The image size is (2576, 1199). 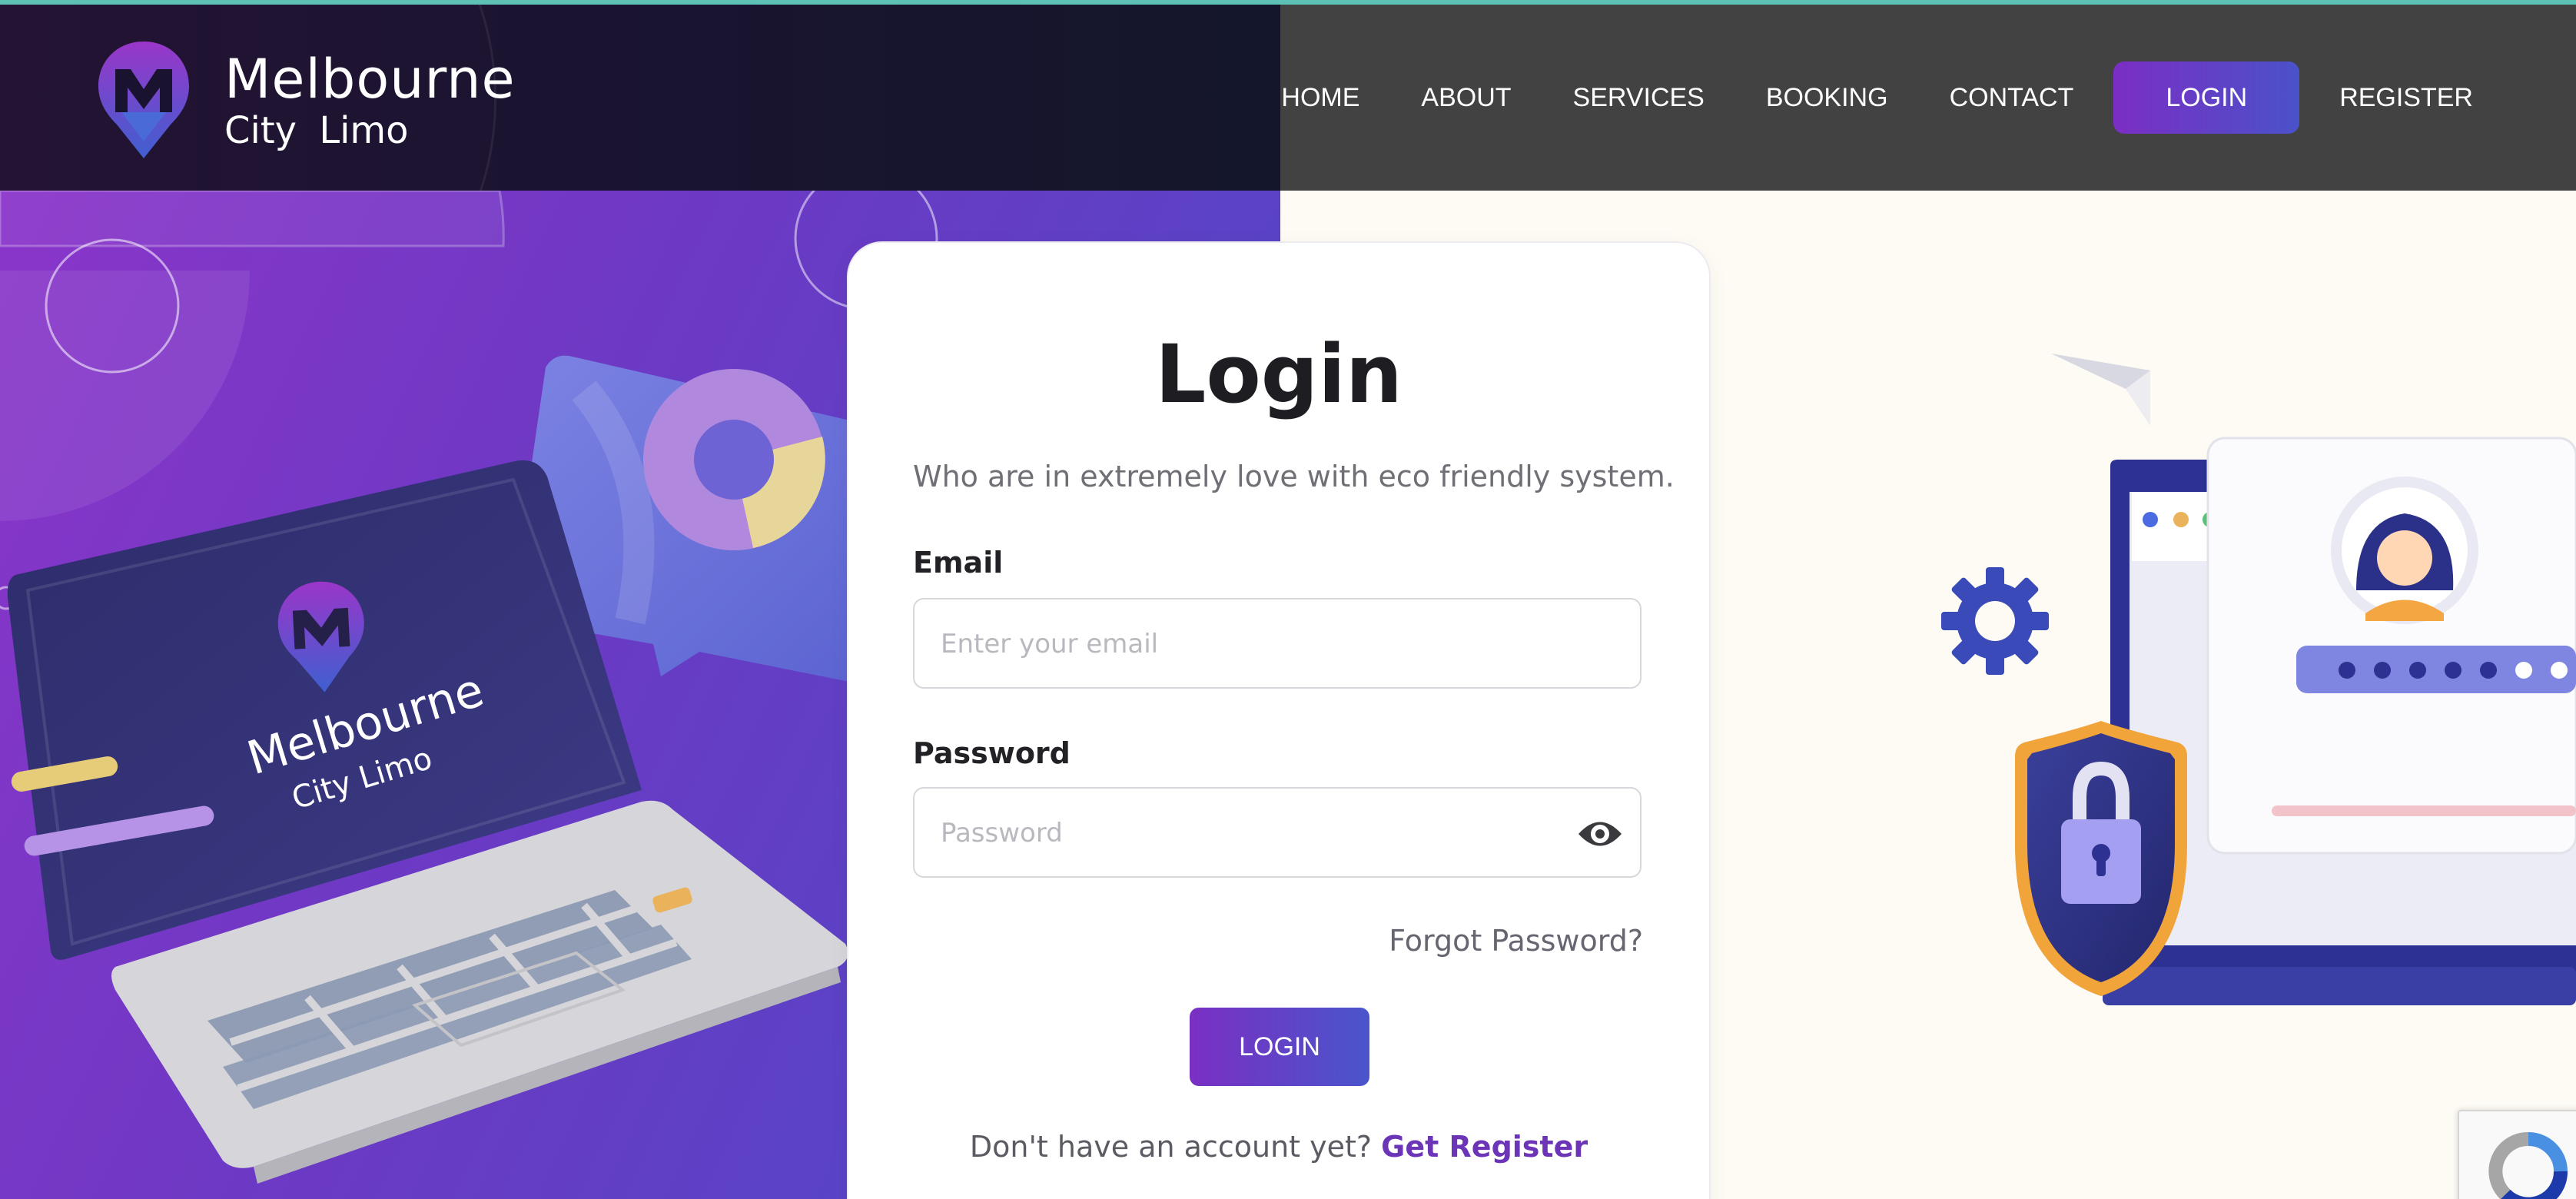 I want to click on paper-plane-icon, so click(x=2100, y=390).